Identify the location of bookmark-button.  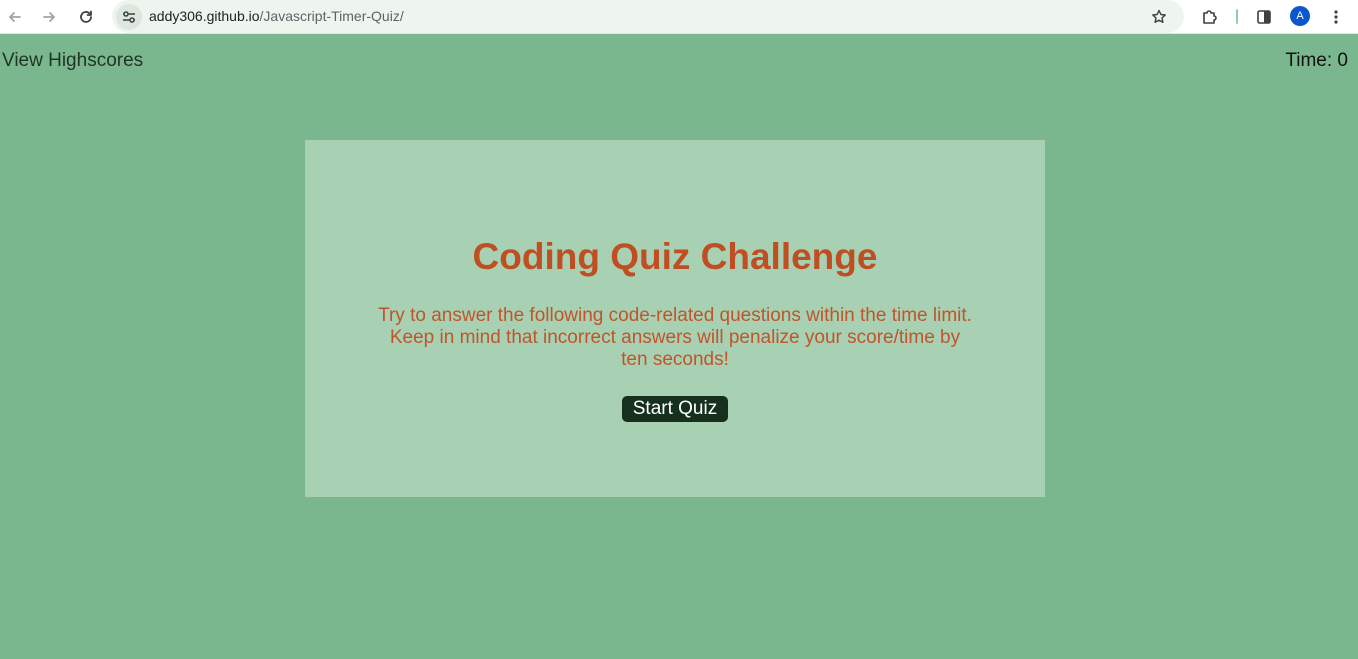
(1159, 17).